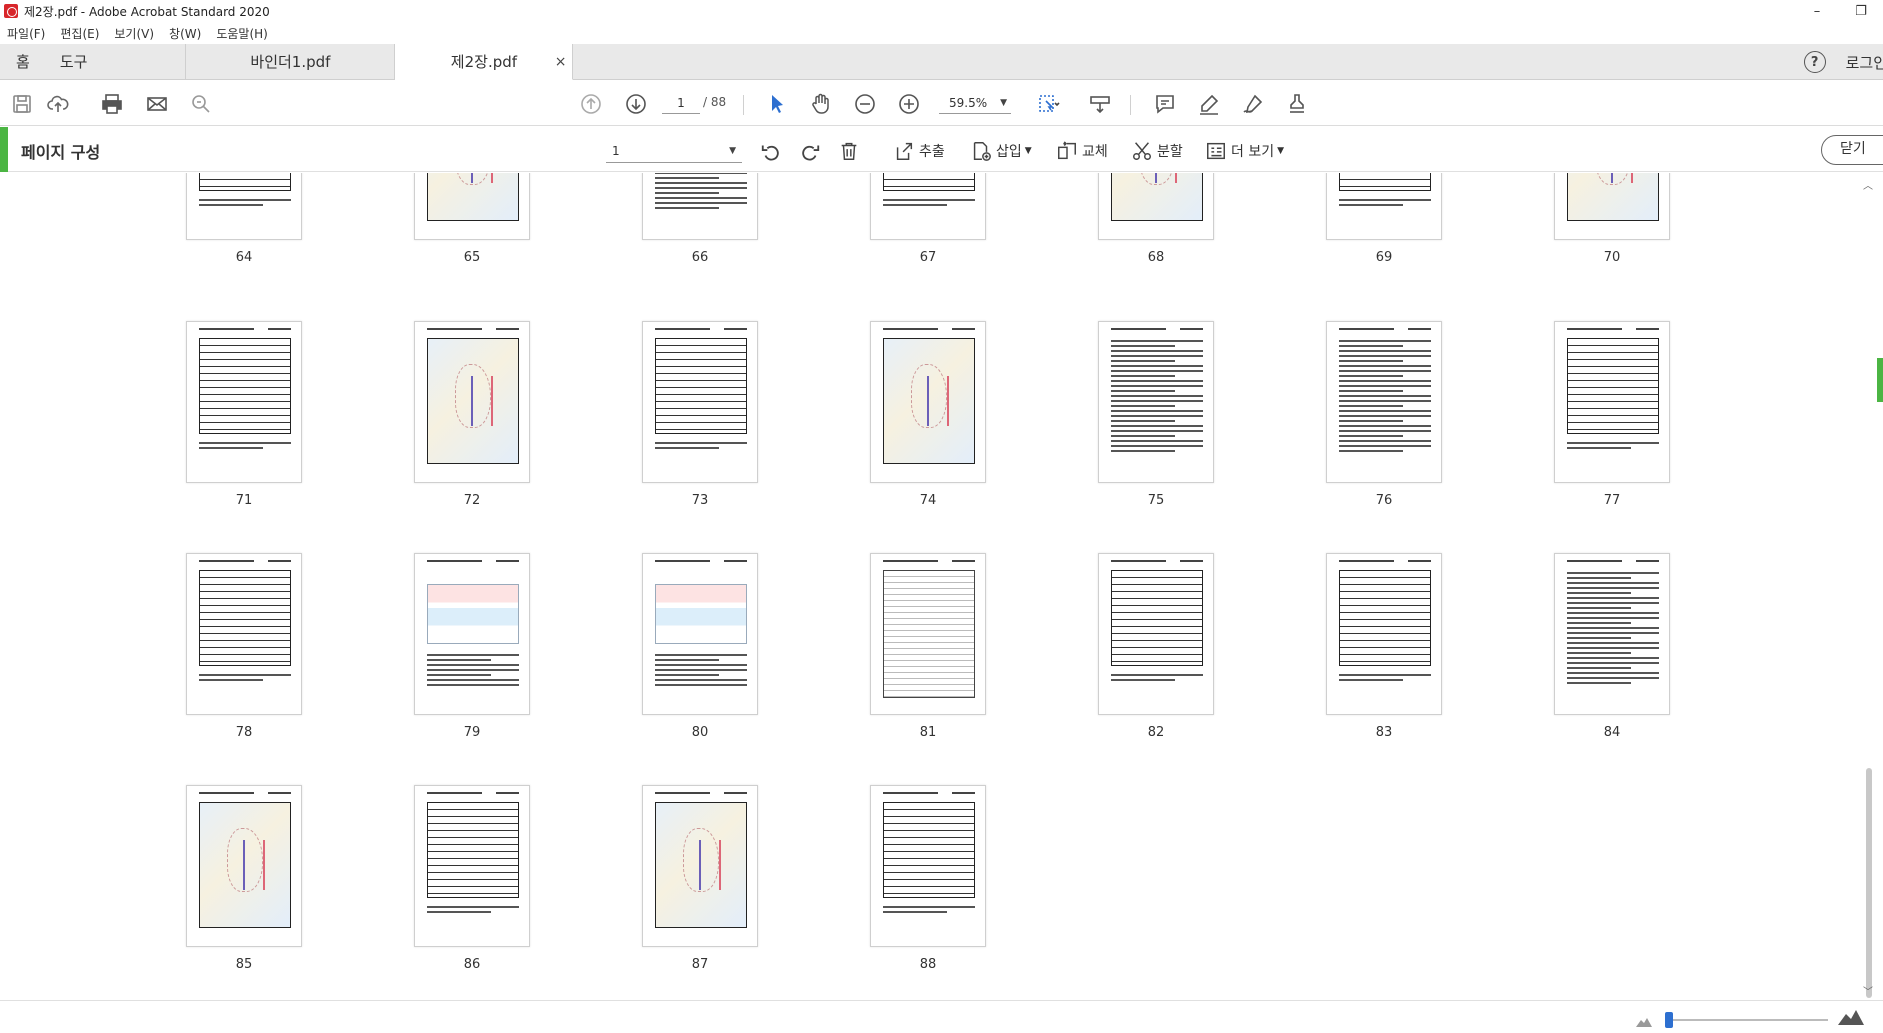 The height and width of the screenshot is (1033, 1883). What do you see at coordinates (591, 104) in the screenshot?
I see `page-up-icon` at bounding box center [591, 104].